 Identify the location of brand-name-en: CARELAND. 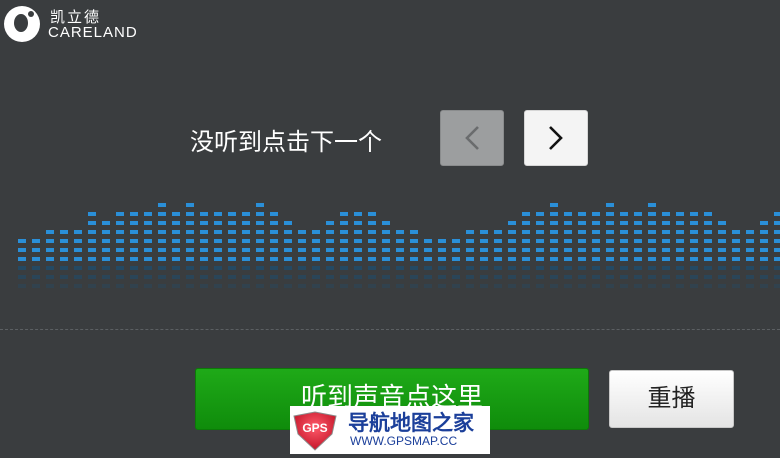
(93, 32).